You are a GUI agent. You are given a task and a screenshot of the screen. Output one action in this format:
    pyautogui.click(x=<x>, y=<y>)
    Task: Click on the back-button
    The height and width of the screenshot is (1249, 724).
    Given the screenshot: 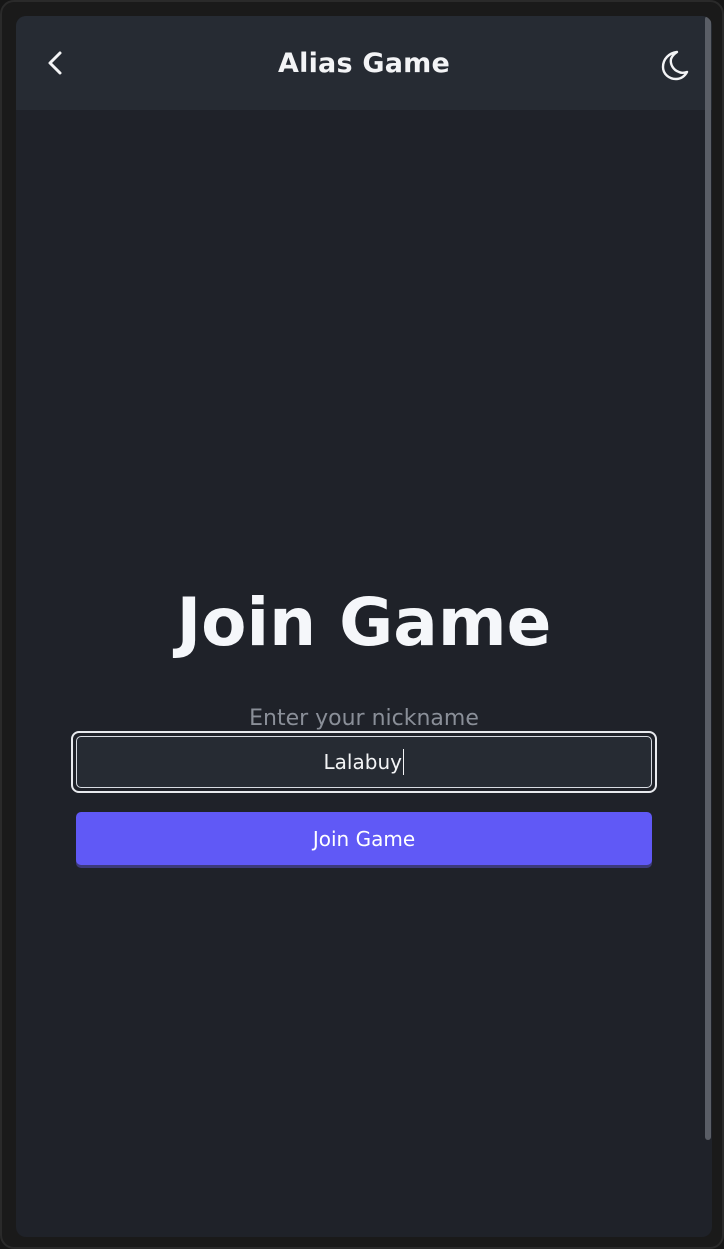 What is the action you would take?
    pyautogui.click(x=54, y=63)
    